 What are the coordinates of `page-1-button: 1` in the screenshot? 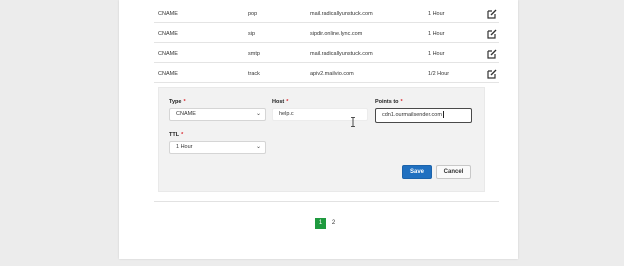 It's located at (320, 223).